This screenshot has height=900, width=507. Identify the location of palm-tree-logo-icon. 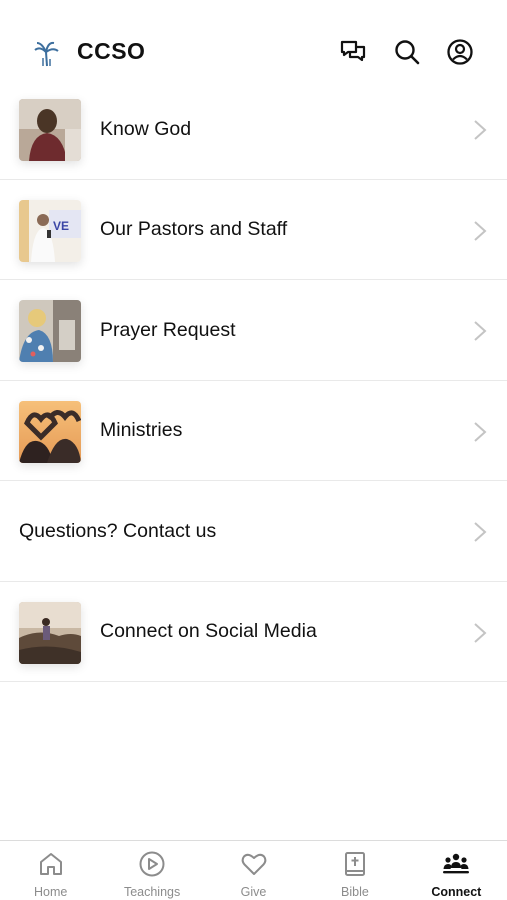
(47, 53).